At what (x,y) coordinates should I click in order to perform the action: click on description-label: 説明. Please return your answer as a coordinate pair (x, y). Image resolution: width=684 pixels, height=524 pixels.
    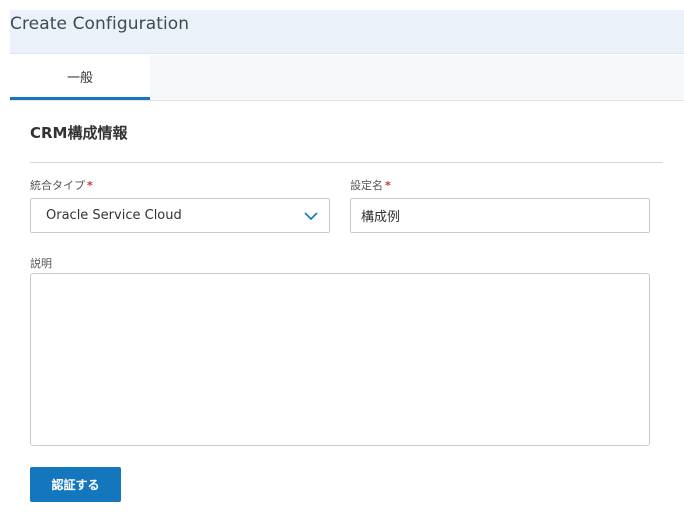
    Looking at the image, I should click on (41, 263).